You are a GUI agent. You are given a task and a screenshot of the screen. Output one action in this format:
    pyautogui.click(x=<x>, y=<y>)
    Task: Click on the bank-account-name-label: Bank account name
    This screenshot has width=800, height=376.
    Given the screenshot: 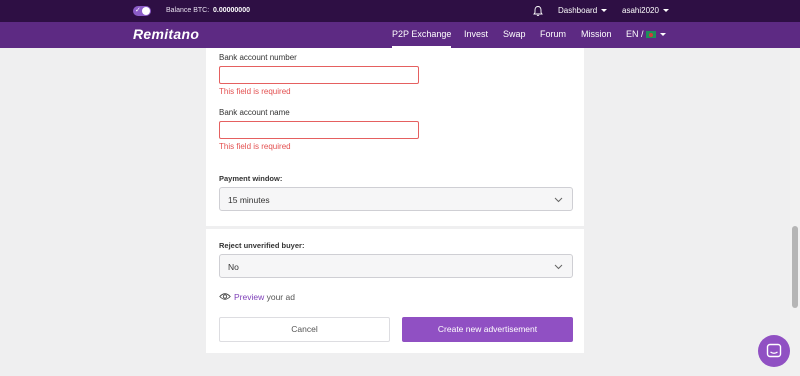 What is the action you would take?
    pyautogui.click(x=254, y=112)
    